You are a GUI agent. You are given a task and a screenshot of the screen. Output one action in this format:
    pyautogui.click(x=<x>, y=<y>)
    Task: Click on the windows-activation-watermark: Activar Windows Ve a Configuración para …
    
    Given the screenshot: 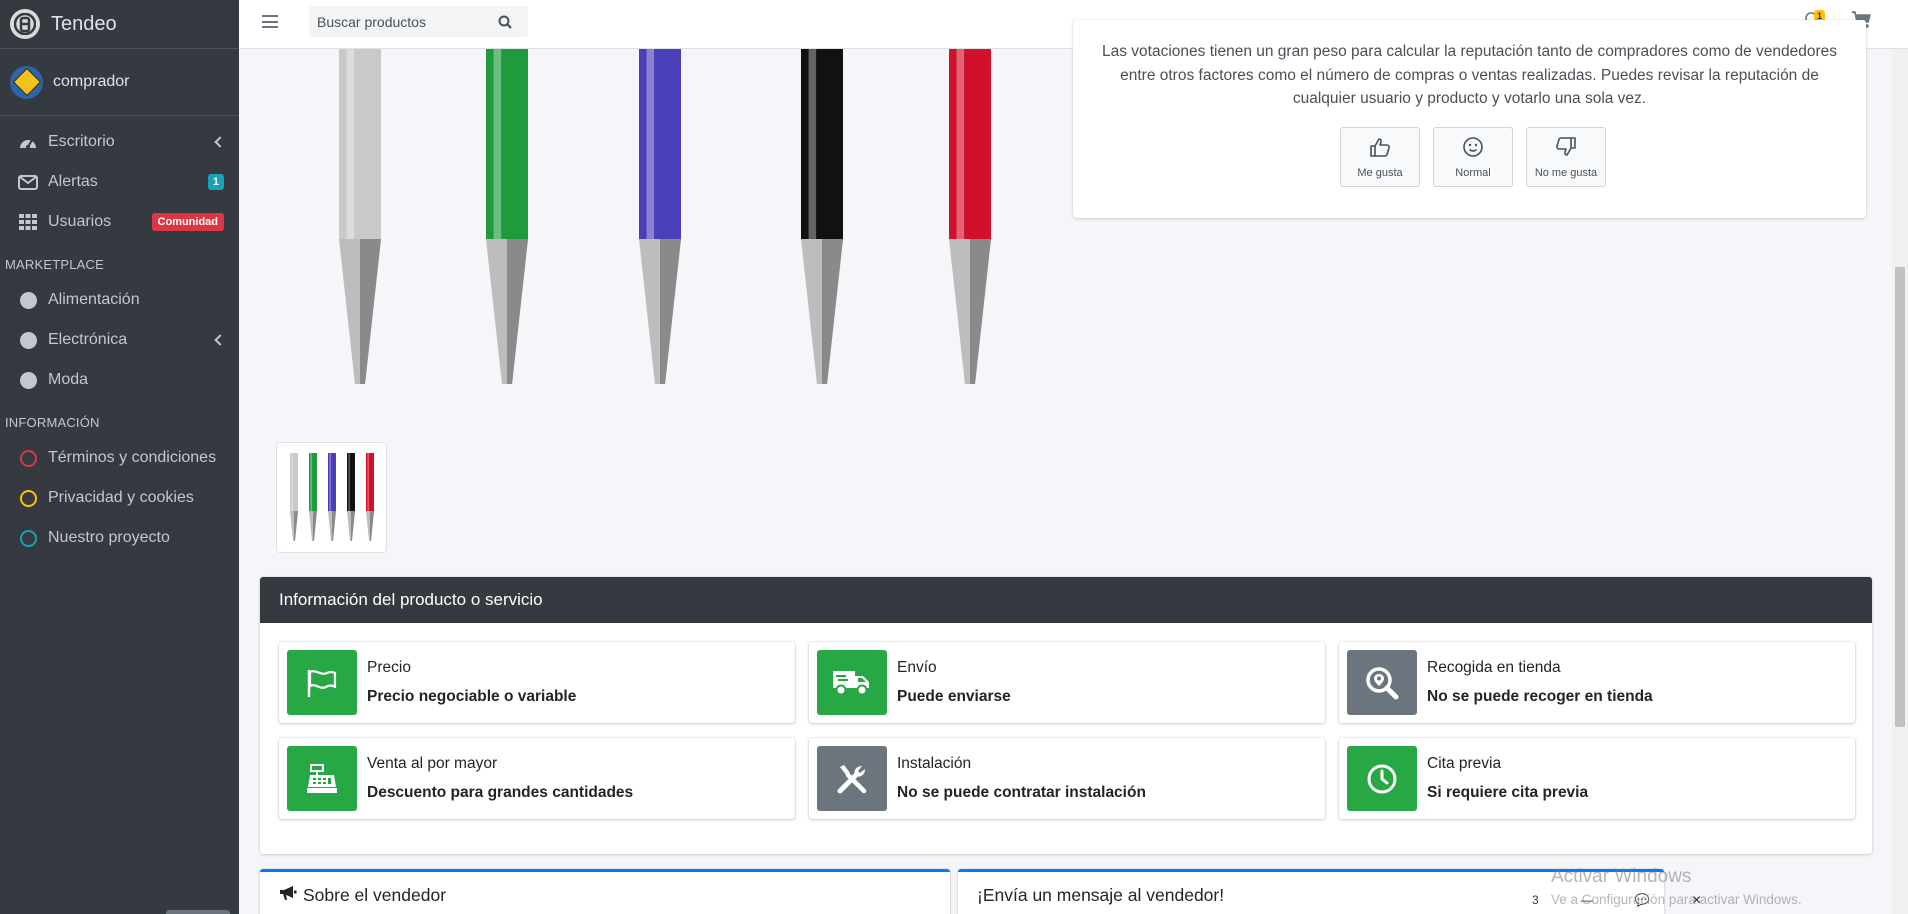 What is the action you would take?
    pyautogui.click(x=1676, y=886)
    